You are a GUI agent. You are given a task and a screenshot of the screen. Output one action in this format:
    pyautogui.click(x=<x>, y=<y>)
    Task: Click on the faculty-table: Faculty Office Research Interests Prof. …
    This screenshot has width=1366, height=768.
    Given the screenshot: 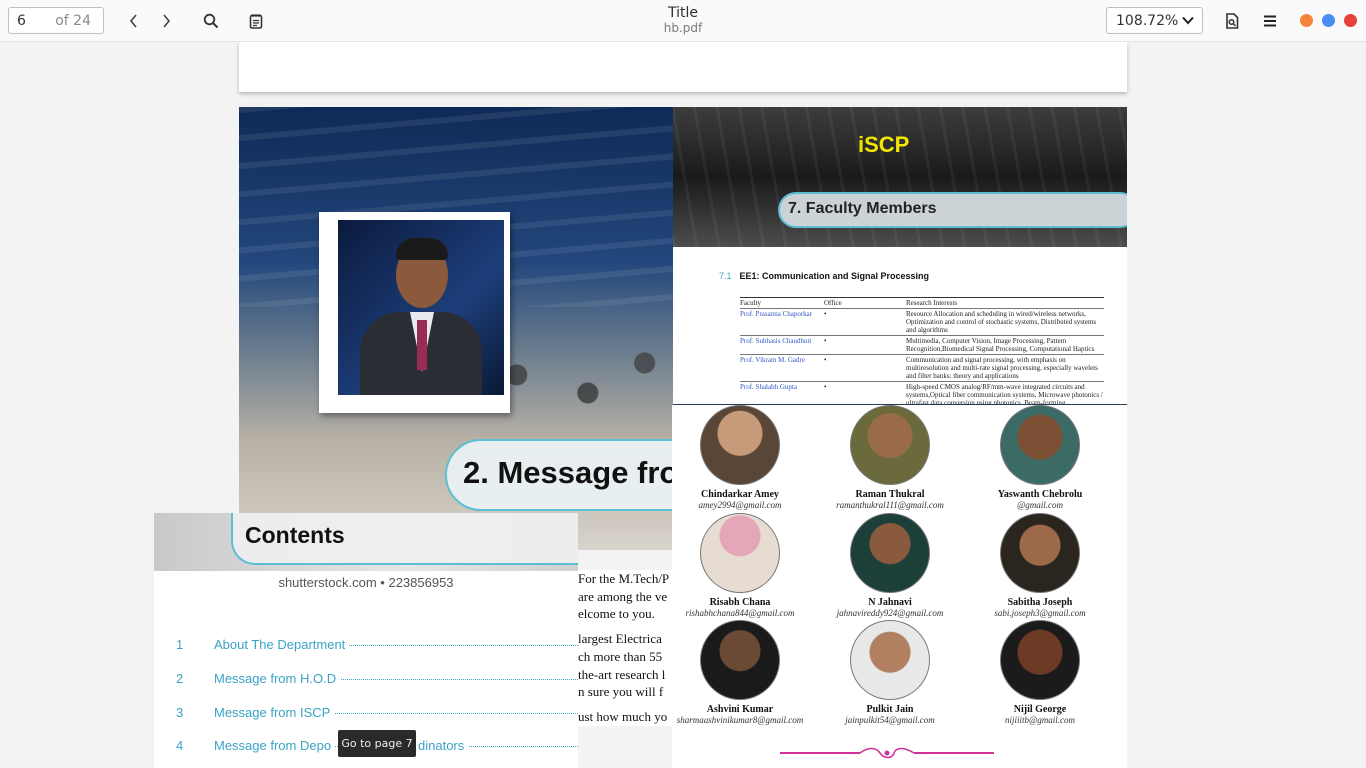 What is the action you would take?
    pyautogui.click(x=922, y=350)
    